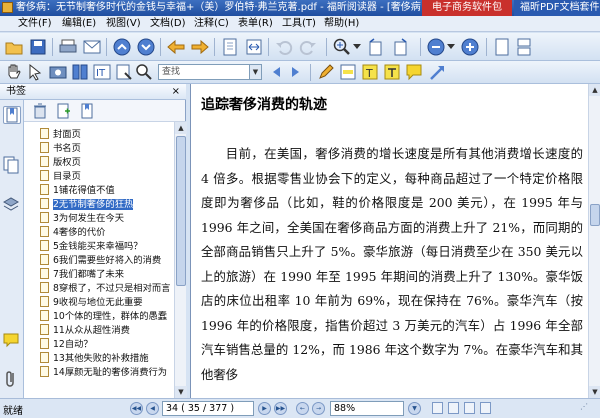  Describe the element at coordinates (144, 72) in the screenshot. I see `find-icon` at that location.